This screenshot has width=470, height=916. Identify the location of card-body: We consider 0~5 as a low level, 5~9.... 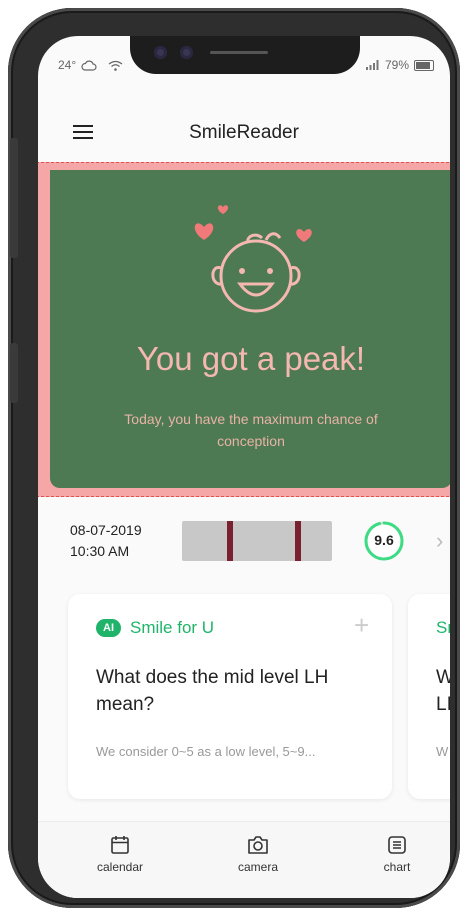
(206, 751).